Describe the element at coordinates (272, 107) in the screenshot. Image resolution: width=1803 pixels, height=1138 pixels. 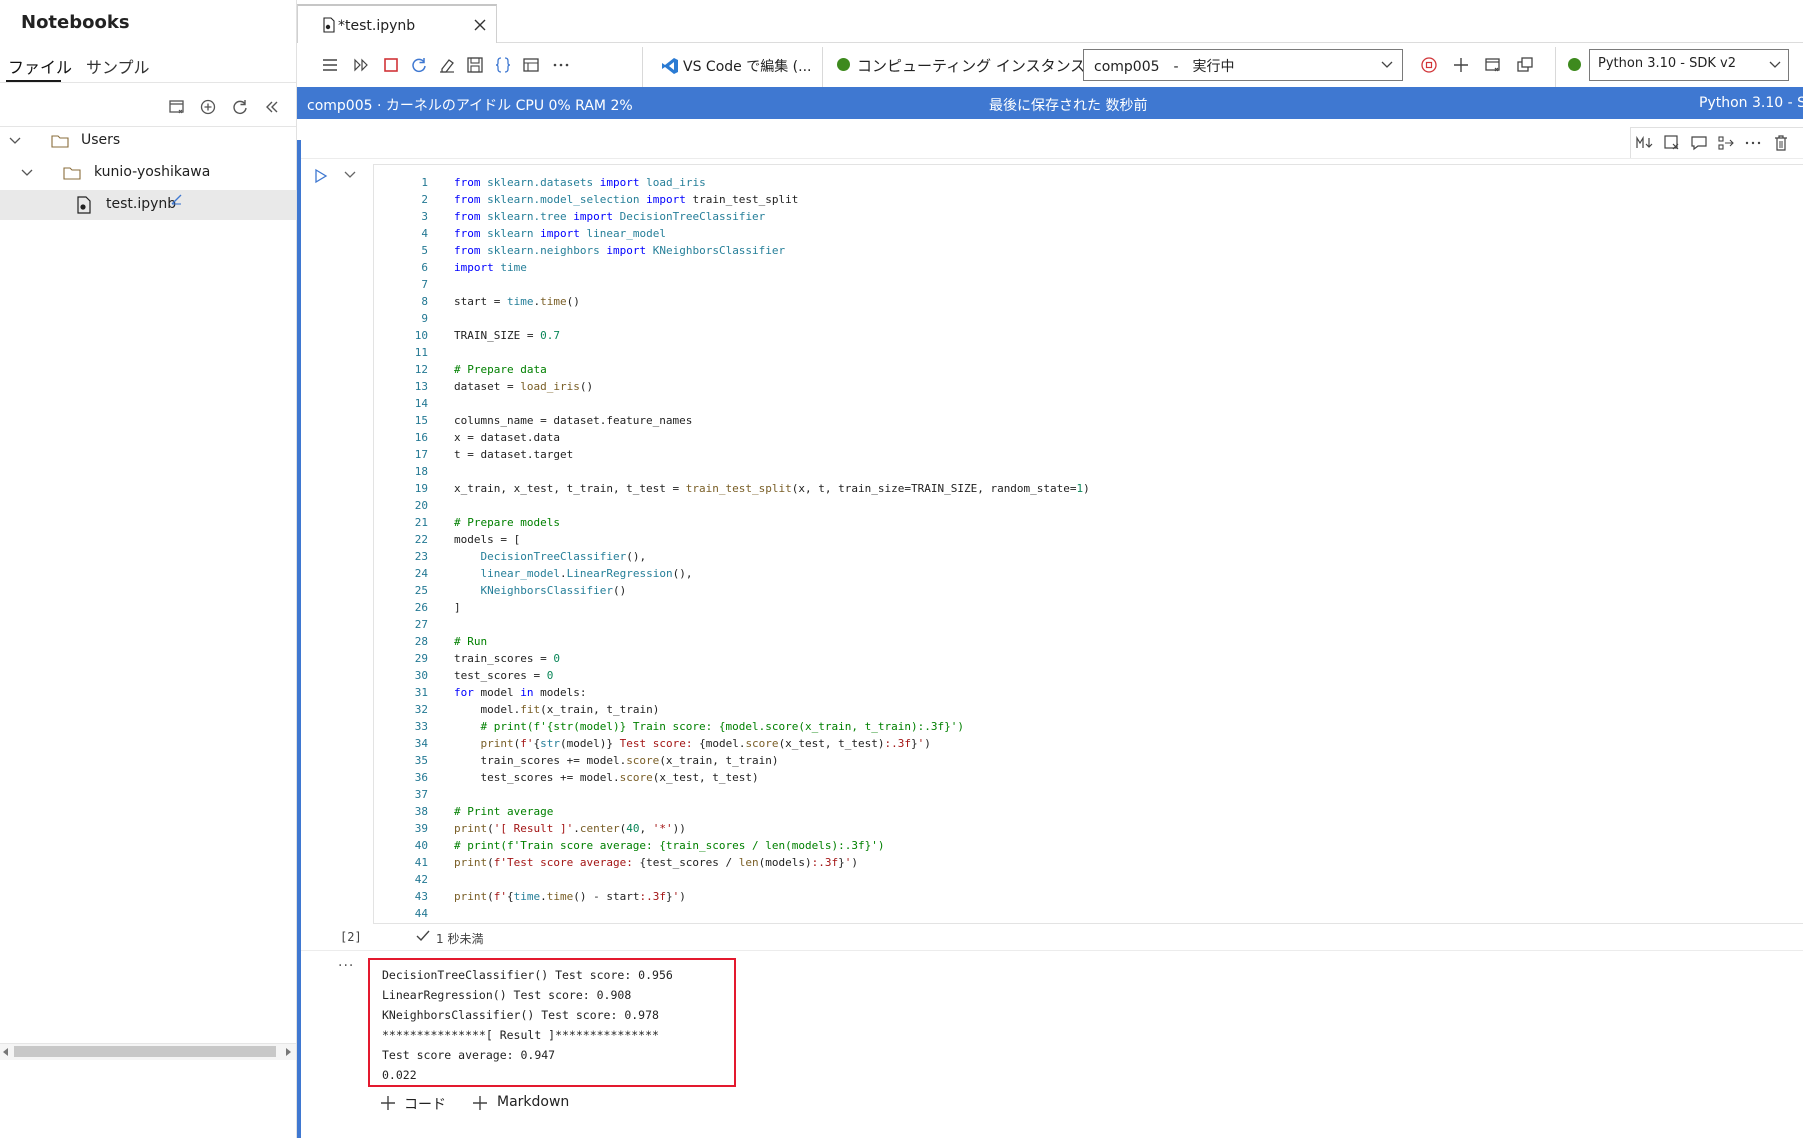
I see `collapse-sidebar-icon` at that location.